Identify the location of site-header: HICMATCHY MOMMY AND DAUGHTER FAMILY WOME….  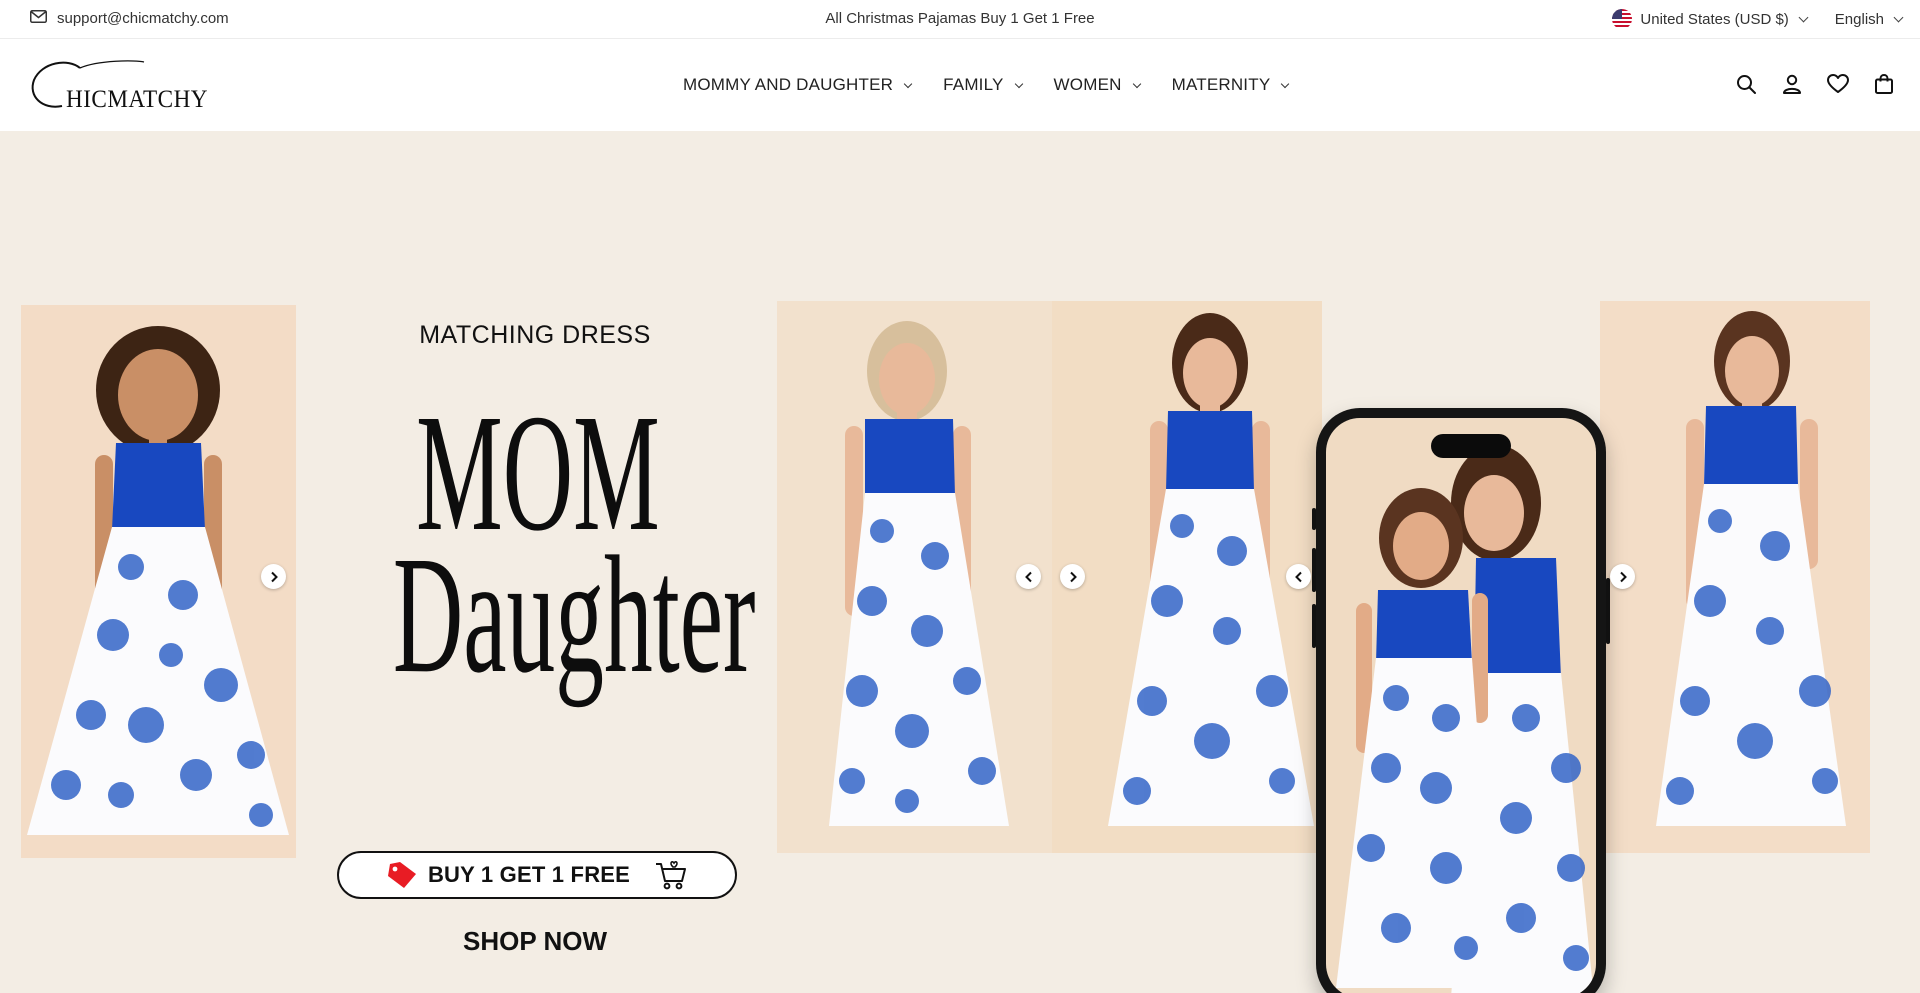
(960, 85).